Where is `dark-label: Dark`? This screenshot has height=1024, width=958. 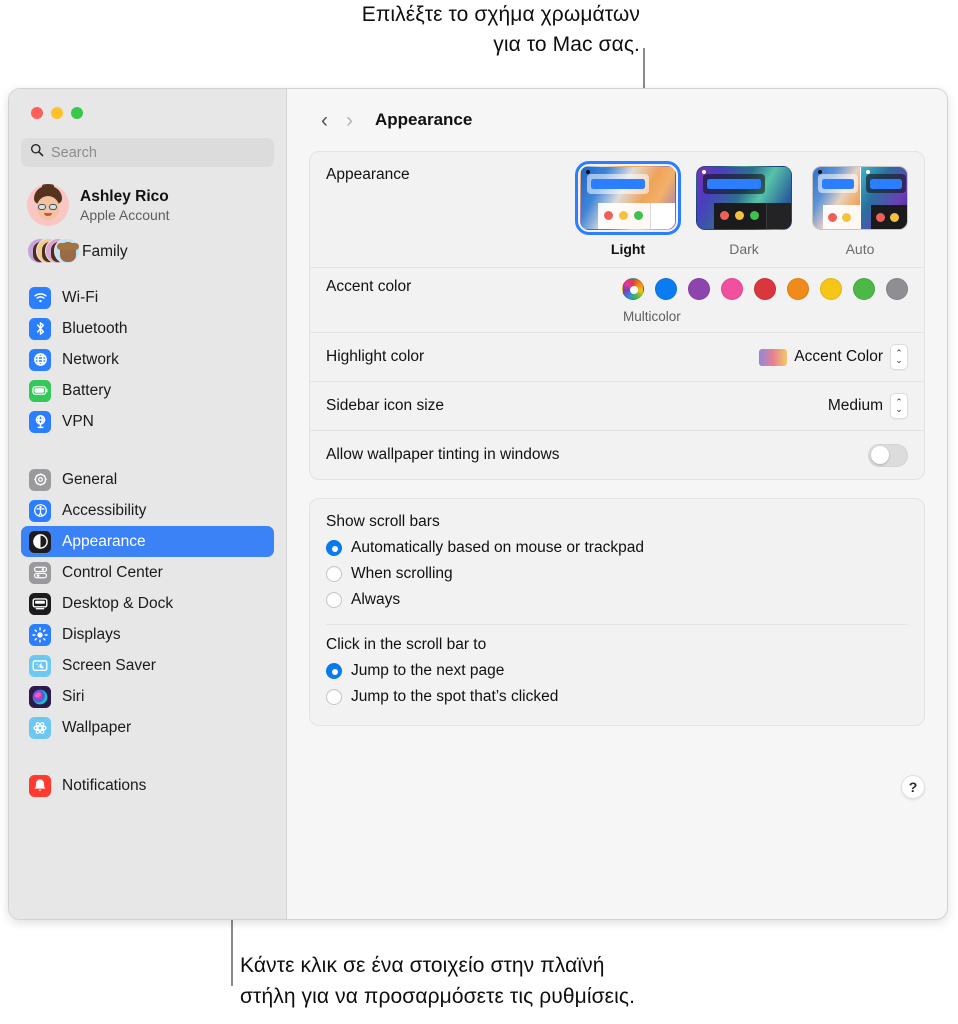
dark-label: Dark is located at coordinates (744, 249).